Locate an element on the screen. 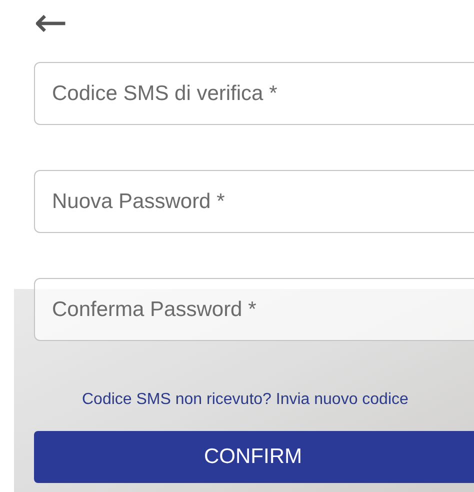  back-button: ← is located at coordinates (51, 23).